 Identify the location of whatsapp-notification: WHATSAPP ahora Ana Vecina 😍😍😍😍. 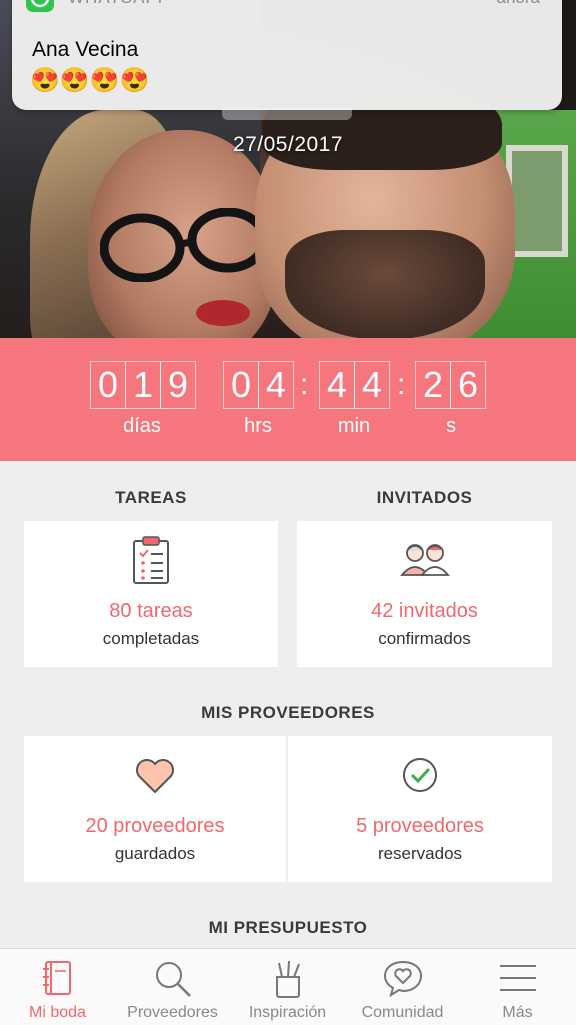
(287, 60).